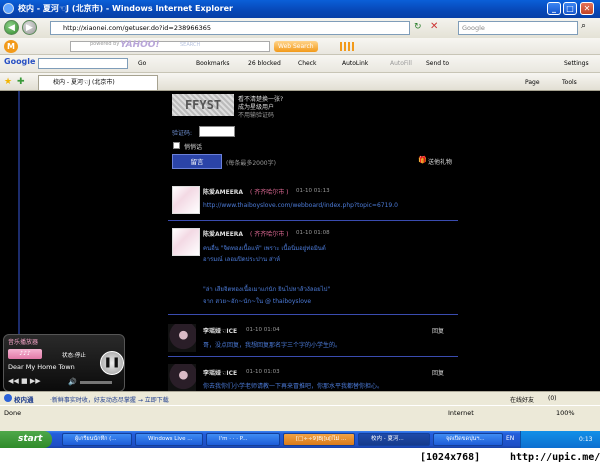  Describe the element at coordinates (440, 161) in the screenshot. I see `gift-link: 送他礼物` at that location.